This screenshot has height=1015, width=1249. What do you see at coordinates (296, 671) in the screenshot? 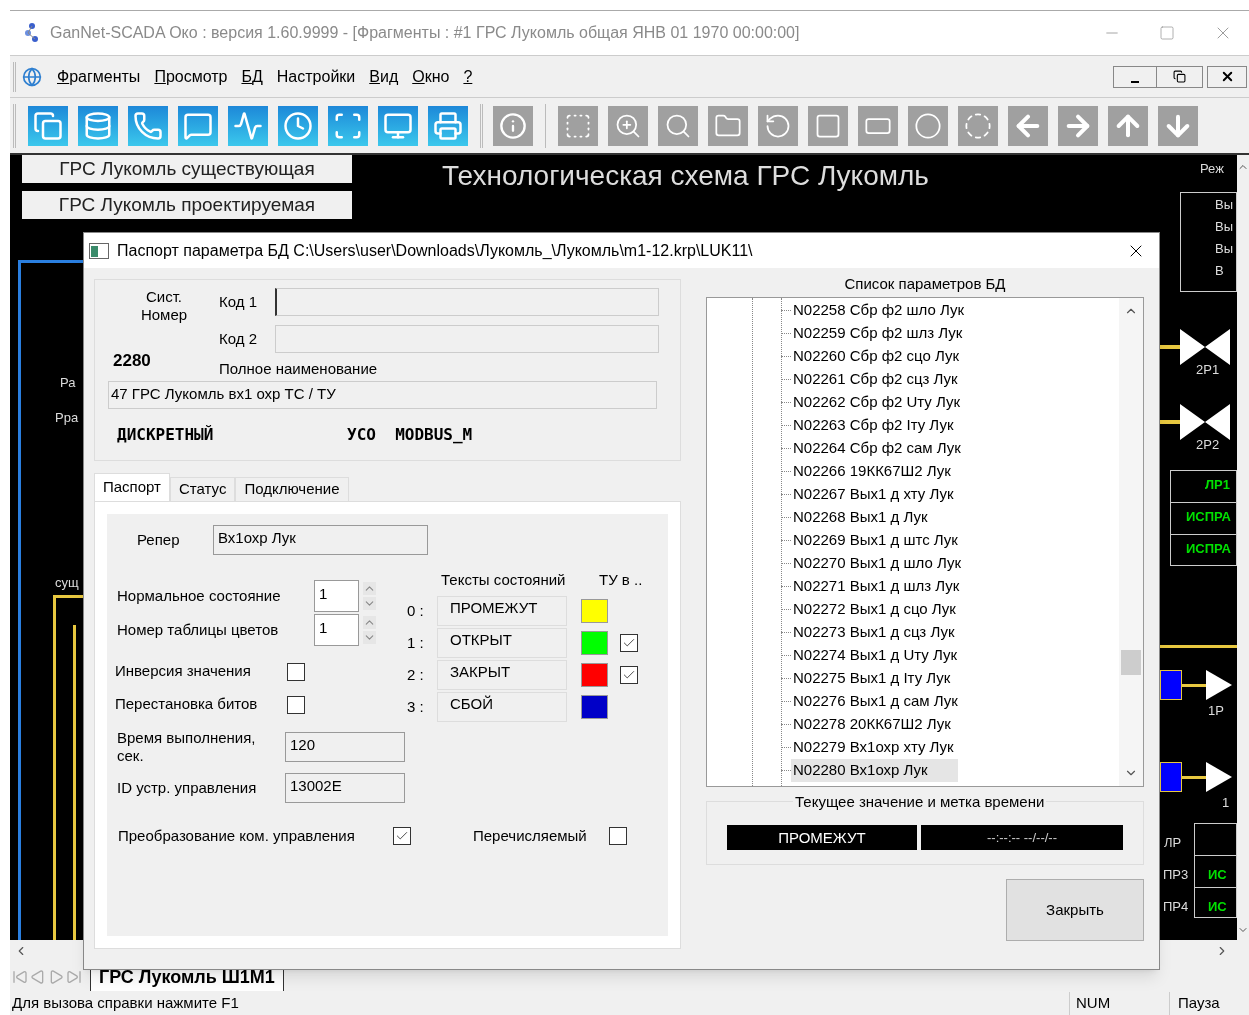
I see `inversion-checkbox` at bounding box center [296, 671].